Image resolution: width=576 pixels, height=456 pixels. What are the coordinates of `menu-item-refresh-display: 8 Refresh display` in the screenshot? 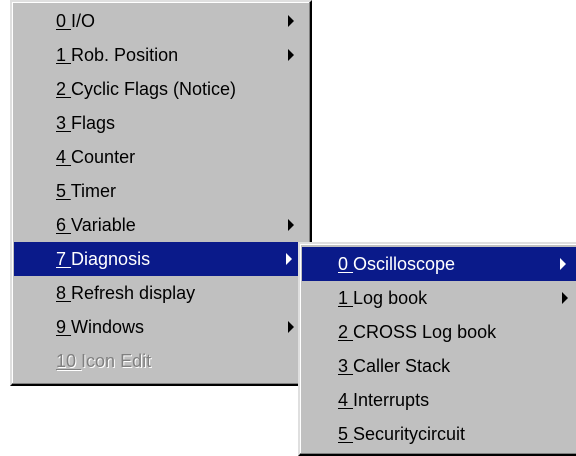 It's located at (161, 293).